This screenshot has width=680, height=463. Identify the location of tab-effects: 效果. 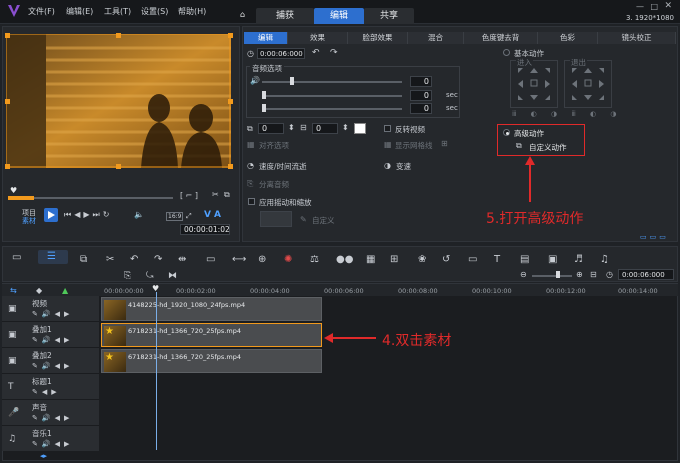
(318, 38).